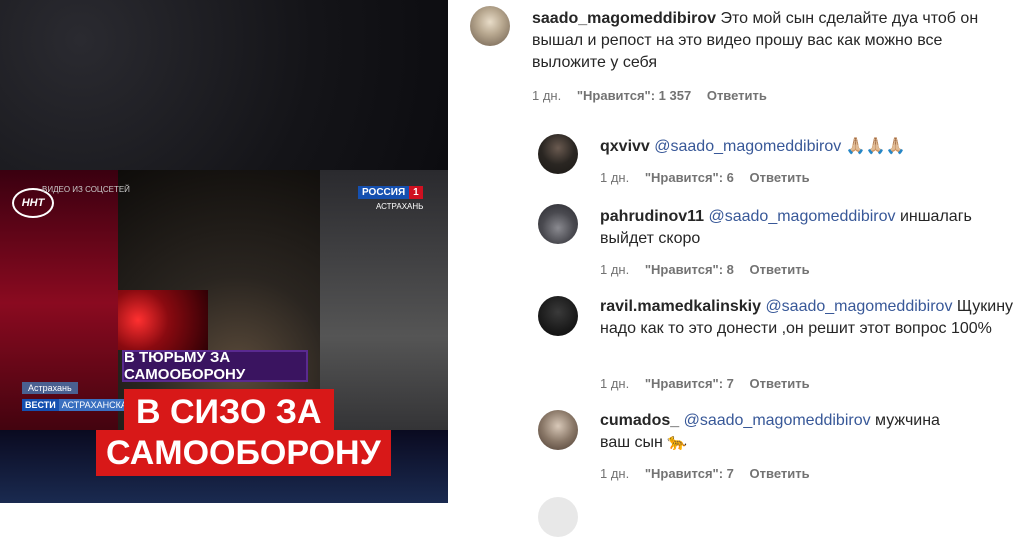  I want to click on video-car-lights, so click(163, 320).